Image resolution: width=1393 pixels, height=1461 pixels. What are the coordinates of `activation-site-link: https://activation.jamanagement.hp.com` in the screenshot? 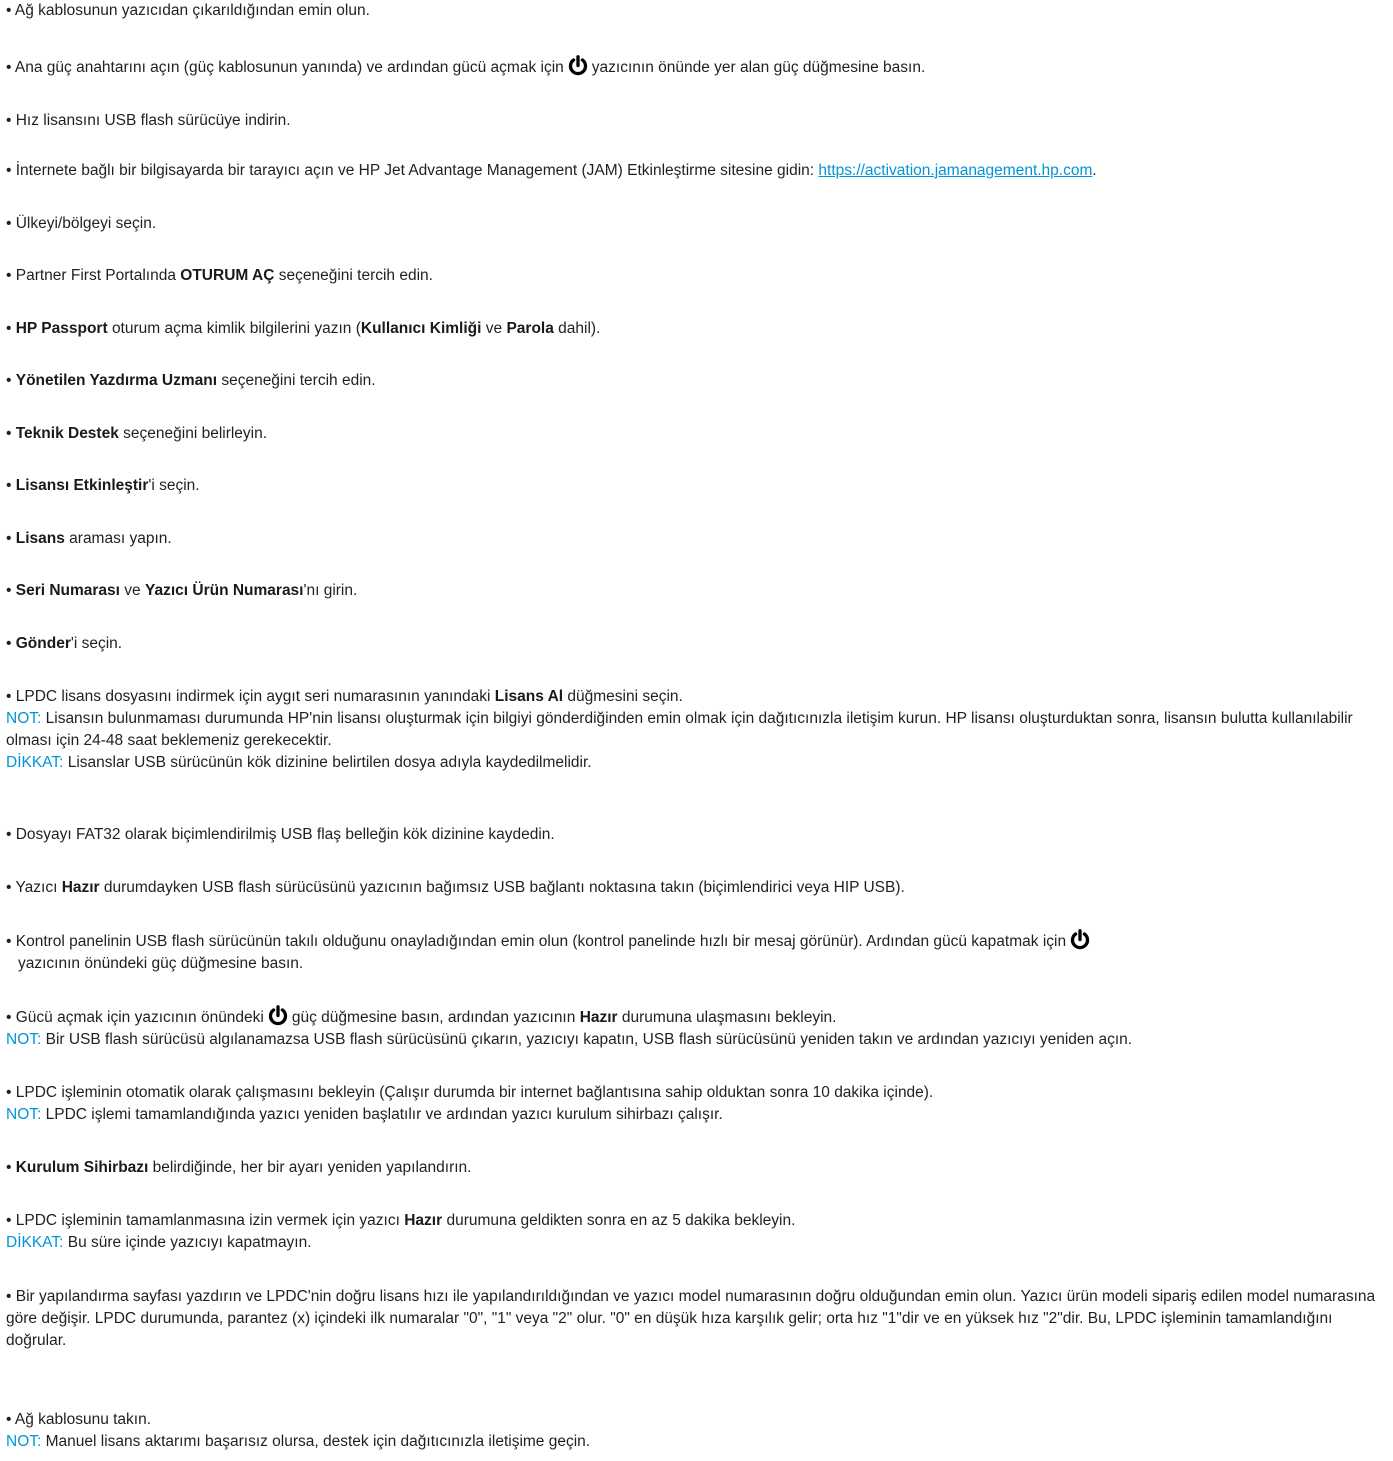 It's located at (955, 170).